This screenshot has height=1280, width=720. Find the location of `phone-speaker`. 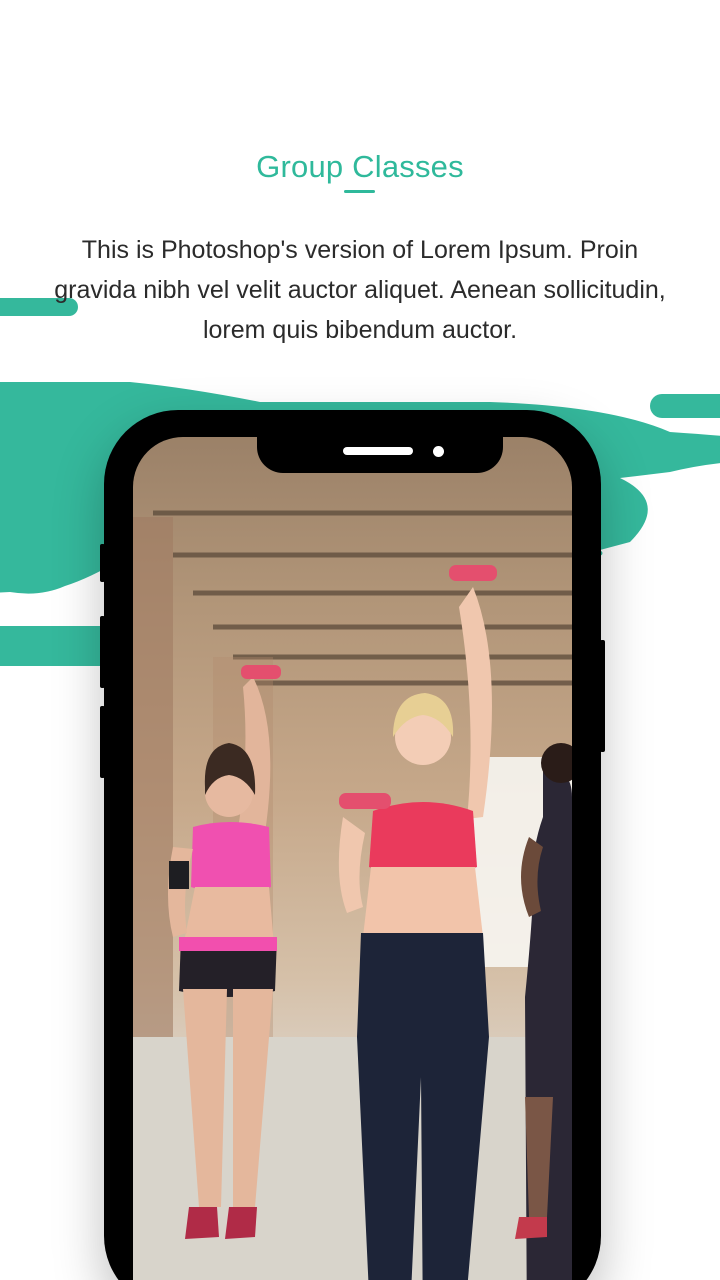

phone-speaker is located at coordinates (378, 451).